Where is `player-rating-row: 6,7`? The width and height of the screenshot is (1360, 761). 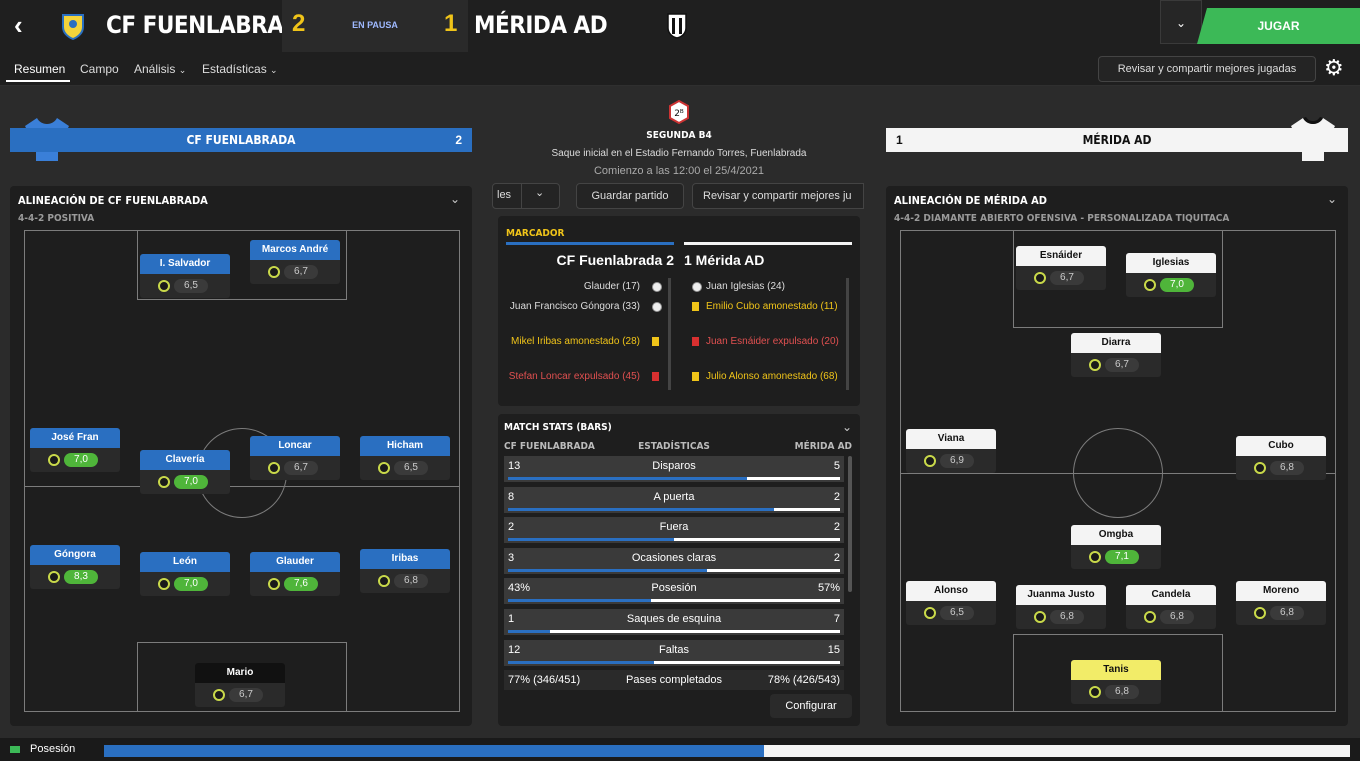 player-rating-row: 6,7 is located at coordinates (295, 272).